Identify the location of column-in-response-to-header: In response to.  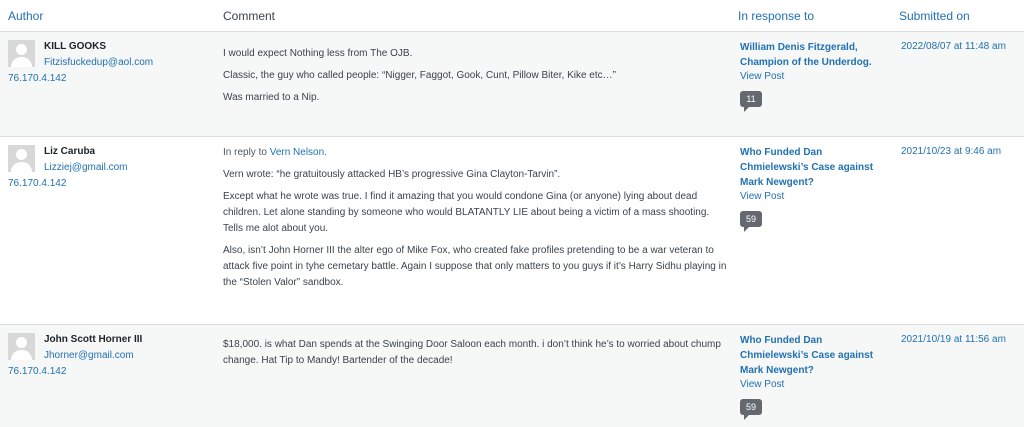
(776, 16).